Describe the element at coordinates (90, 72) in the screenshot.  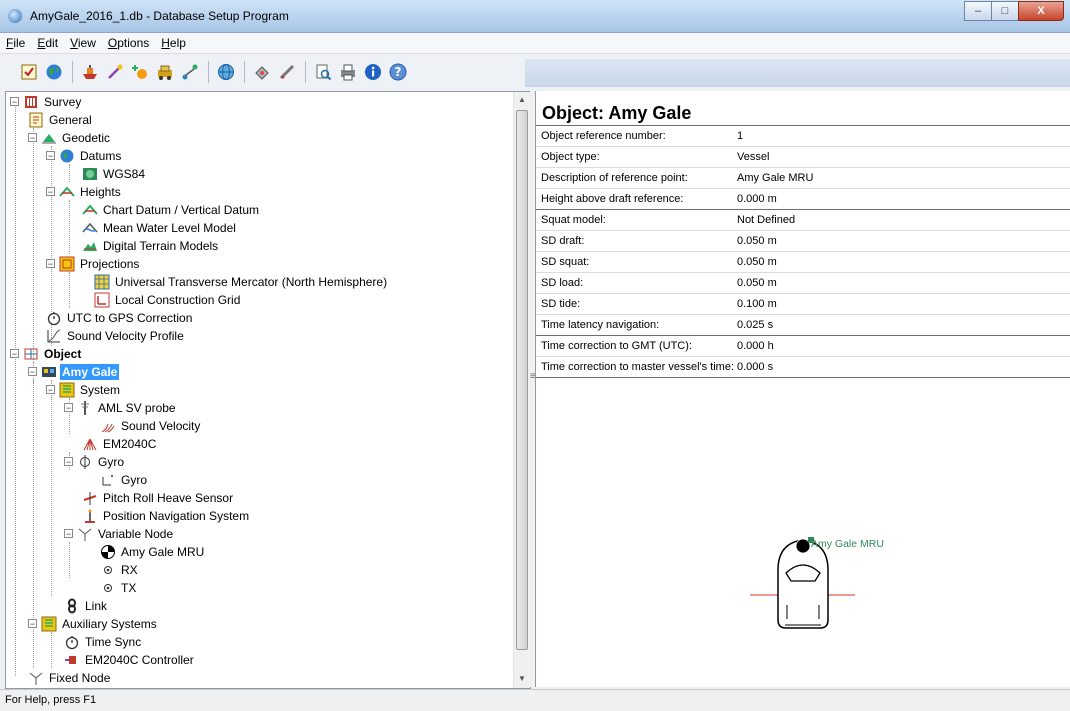
I see `ship-icon` at that location.